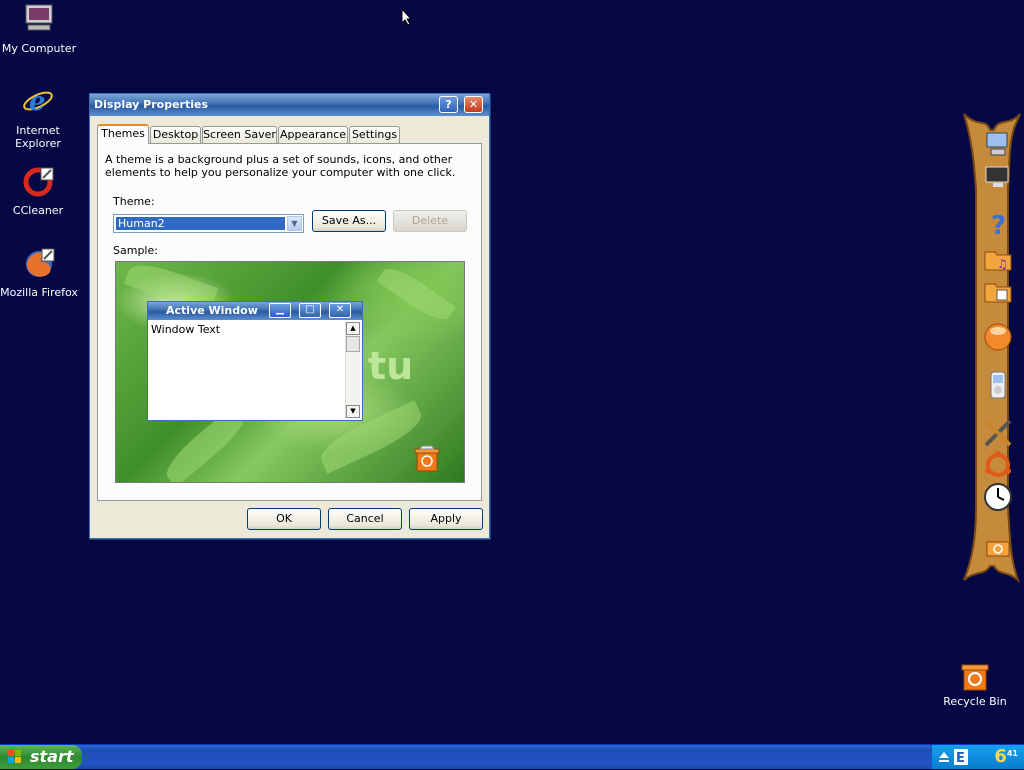 The image size is (1024, 770). Describe the element at coordinates (998, 547) in the screenshot. I see `recycle-icon` at that location.